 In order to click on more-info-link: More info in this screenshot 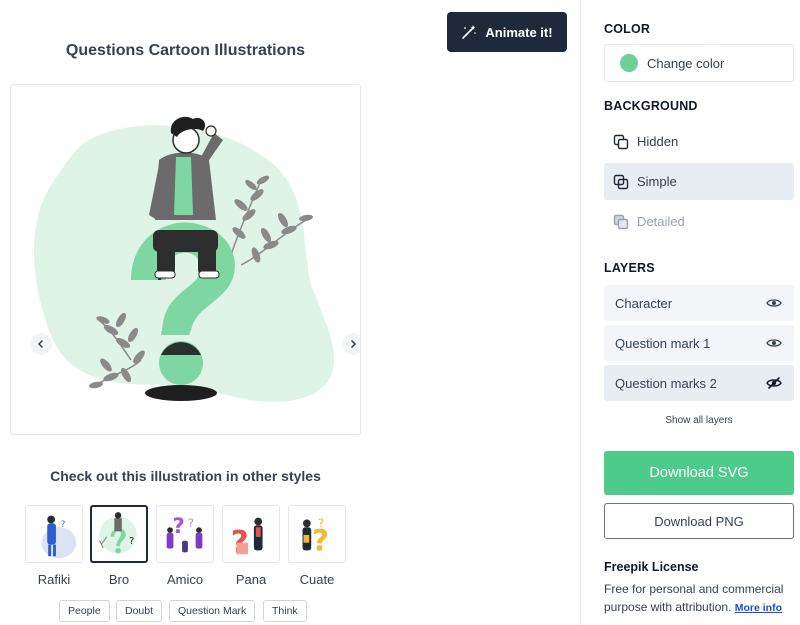, I will do `click(758, 608)`.